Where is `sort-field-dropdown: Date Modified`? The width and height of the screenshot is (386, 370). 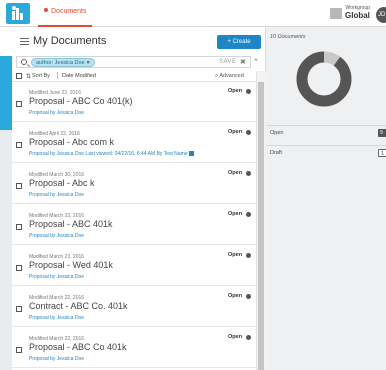
sort-field-dropdown: Date Modified is located at coordinates (79, 76).